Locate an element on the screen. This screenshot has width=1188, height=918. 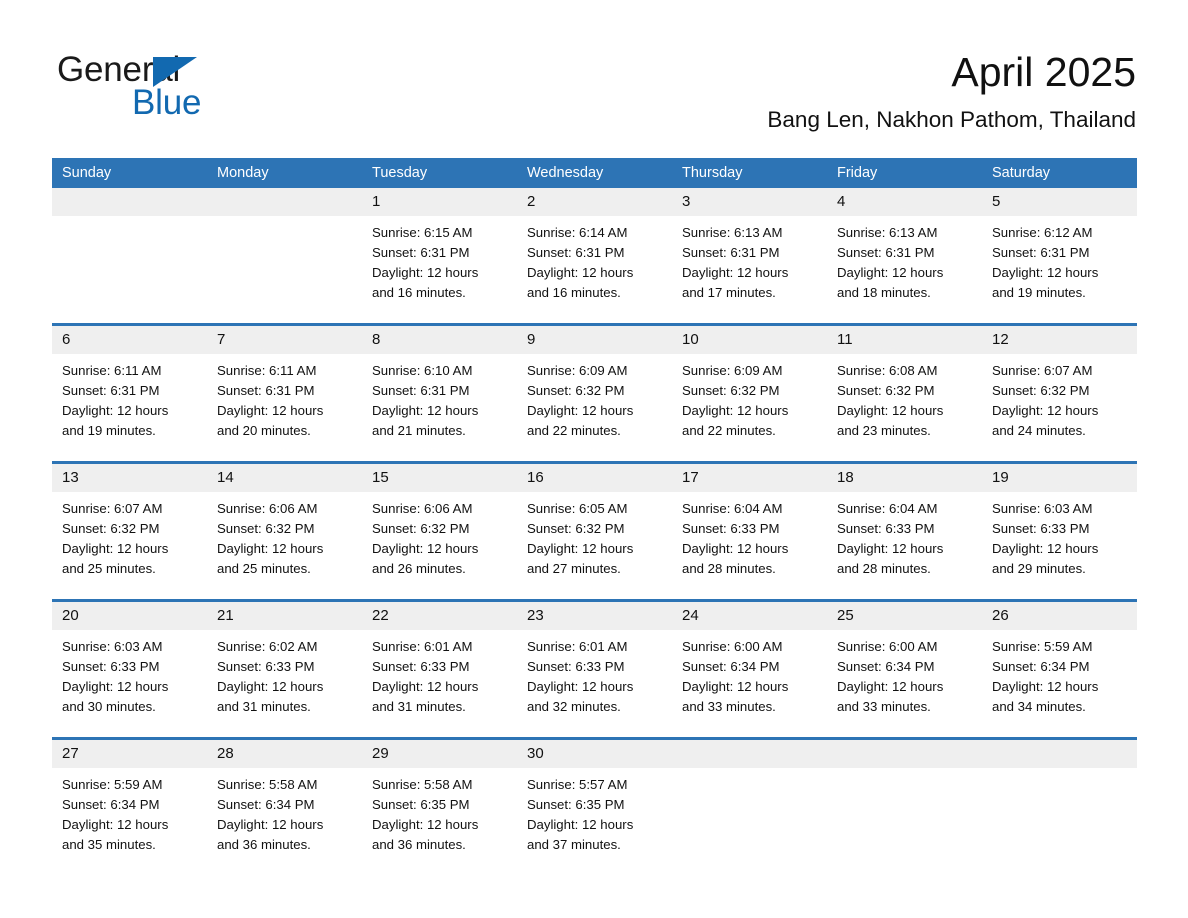
day-number-2: 2 is located at coordinates (594, 202).